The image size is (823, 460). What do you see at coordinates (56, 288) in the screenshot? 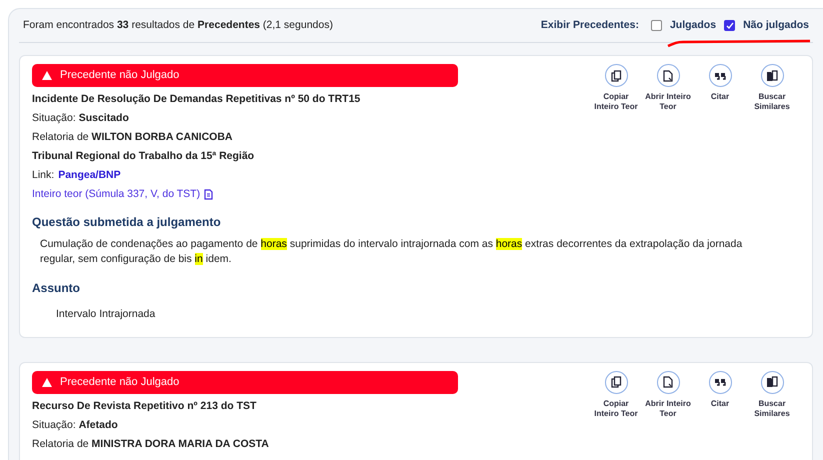
I see `section-heading: Assunto` at bounding box center [56, 288].